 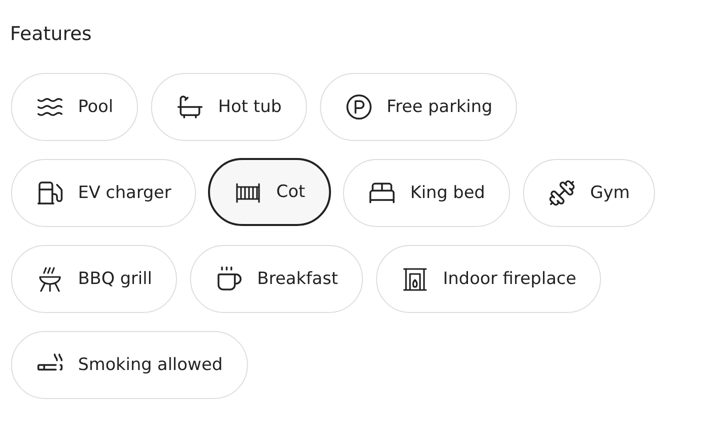 I want to click on feature-chip: Indoor fireplace, so click(x=489, y=279).